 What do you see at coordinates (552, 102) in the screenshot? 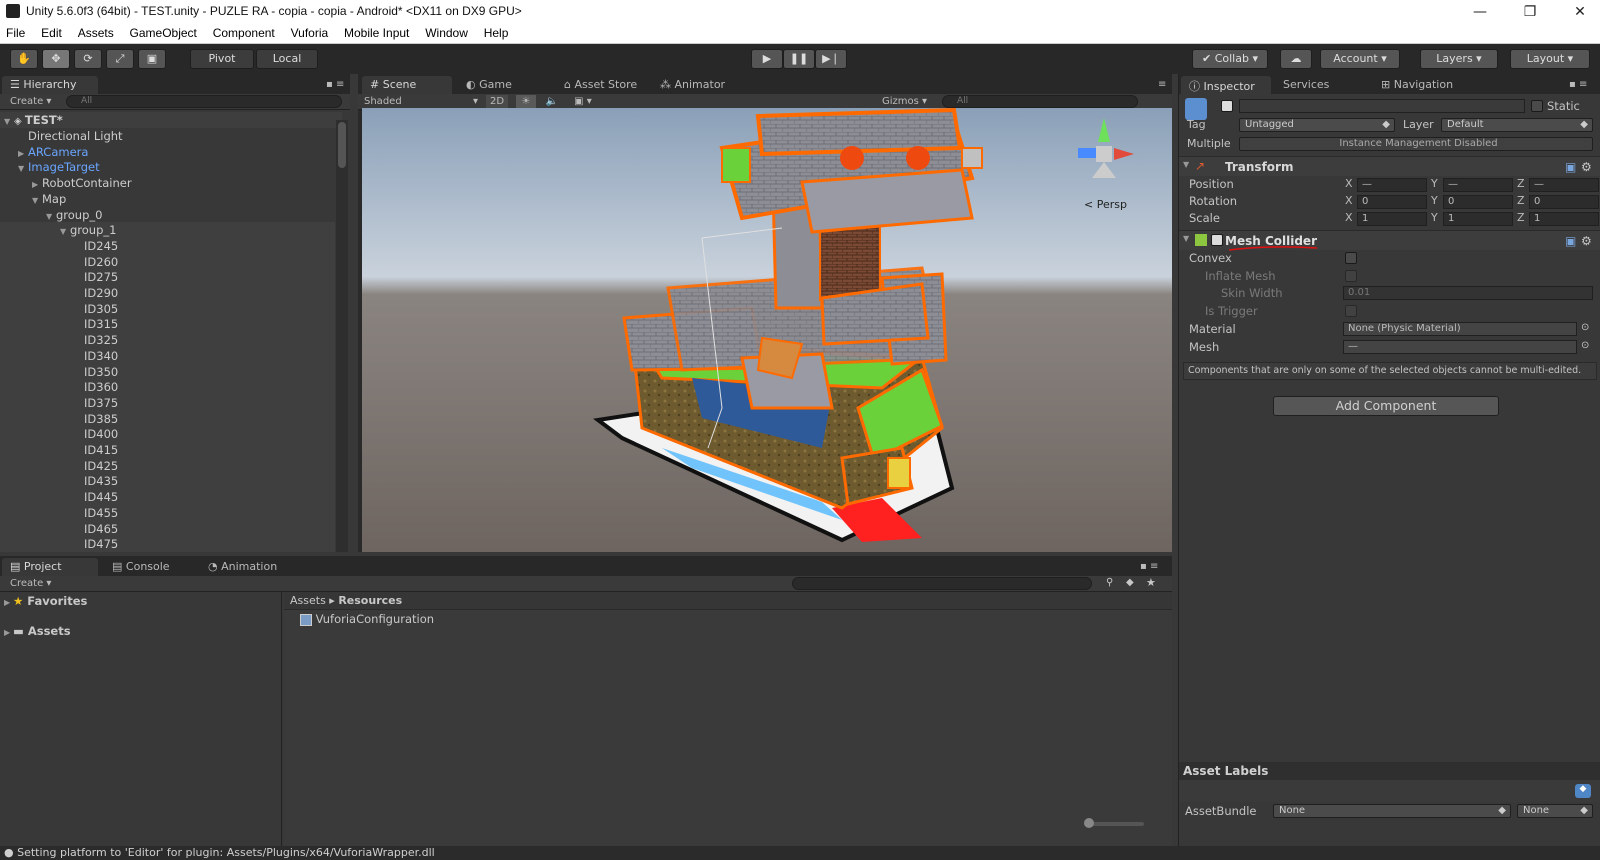
I see `audio-toggle: 🔈` at bounding box center [552, 102].